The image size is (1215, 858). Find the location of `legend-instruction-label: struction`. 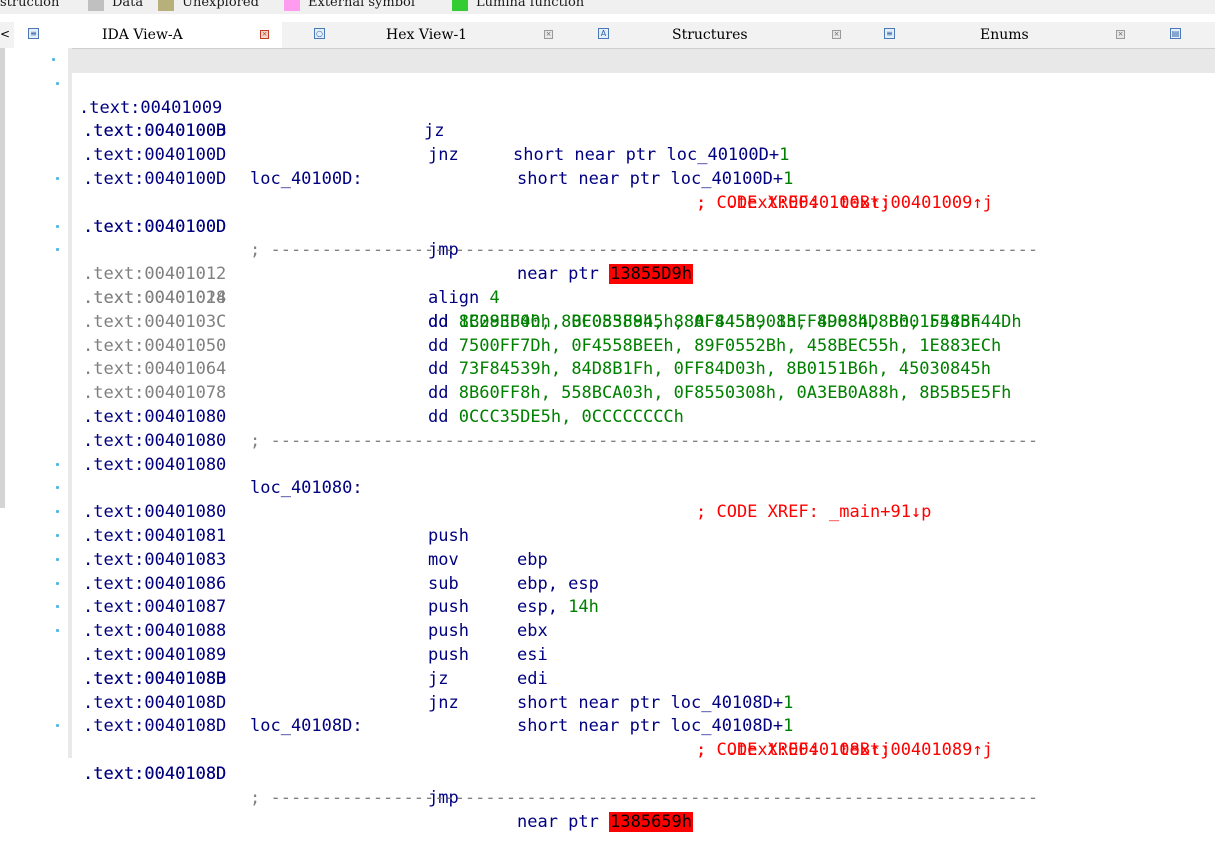

legend-instruction-label: struction is located at coordinates (30, 5).